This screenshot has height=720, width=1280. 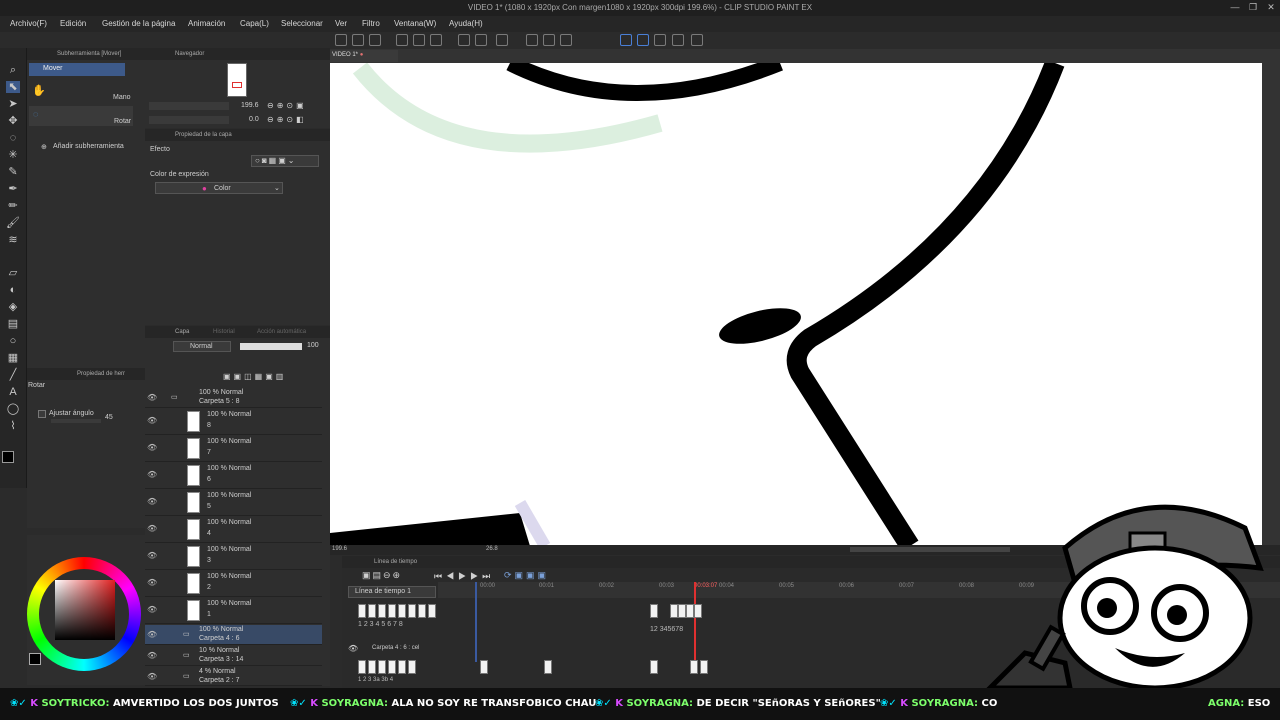 I want to click on snap-ruler-icon, so click(x=626, y=40).